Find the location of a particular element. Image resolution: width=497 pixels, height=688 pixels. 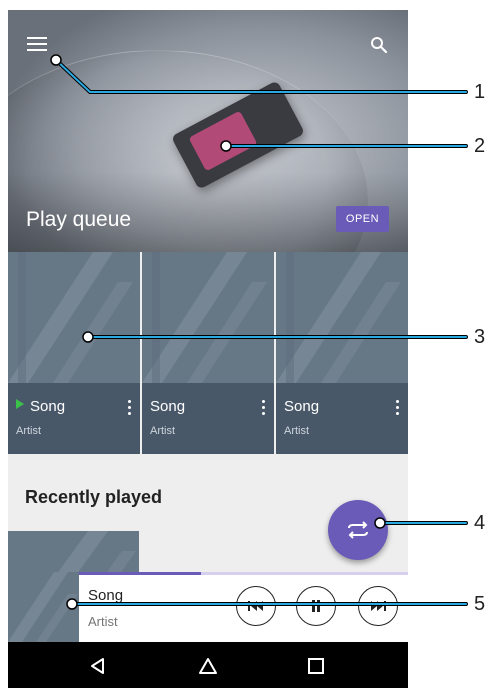

callout-number-3: 3 is located at coordinates (480, 337).